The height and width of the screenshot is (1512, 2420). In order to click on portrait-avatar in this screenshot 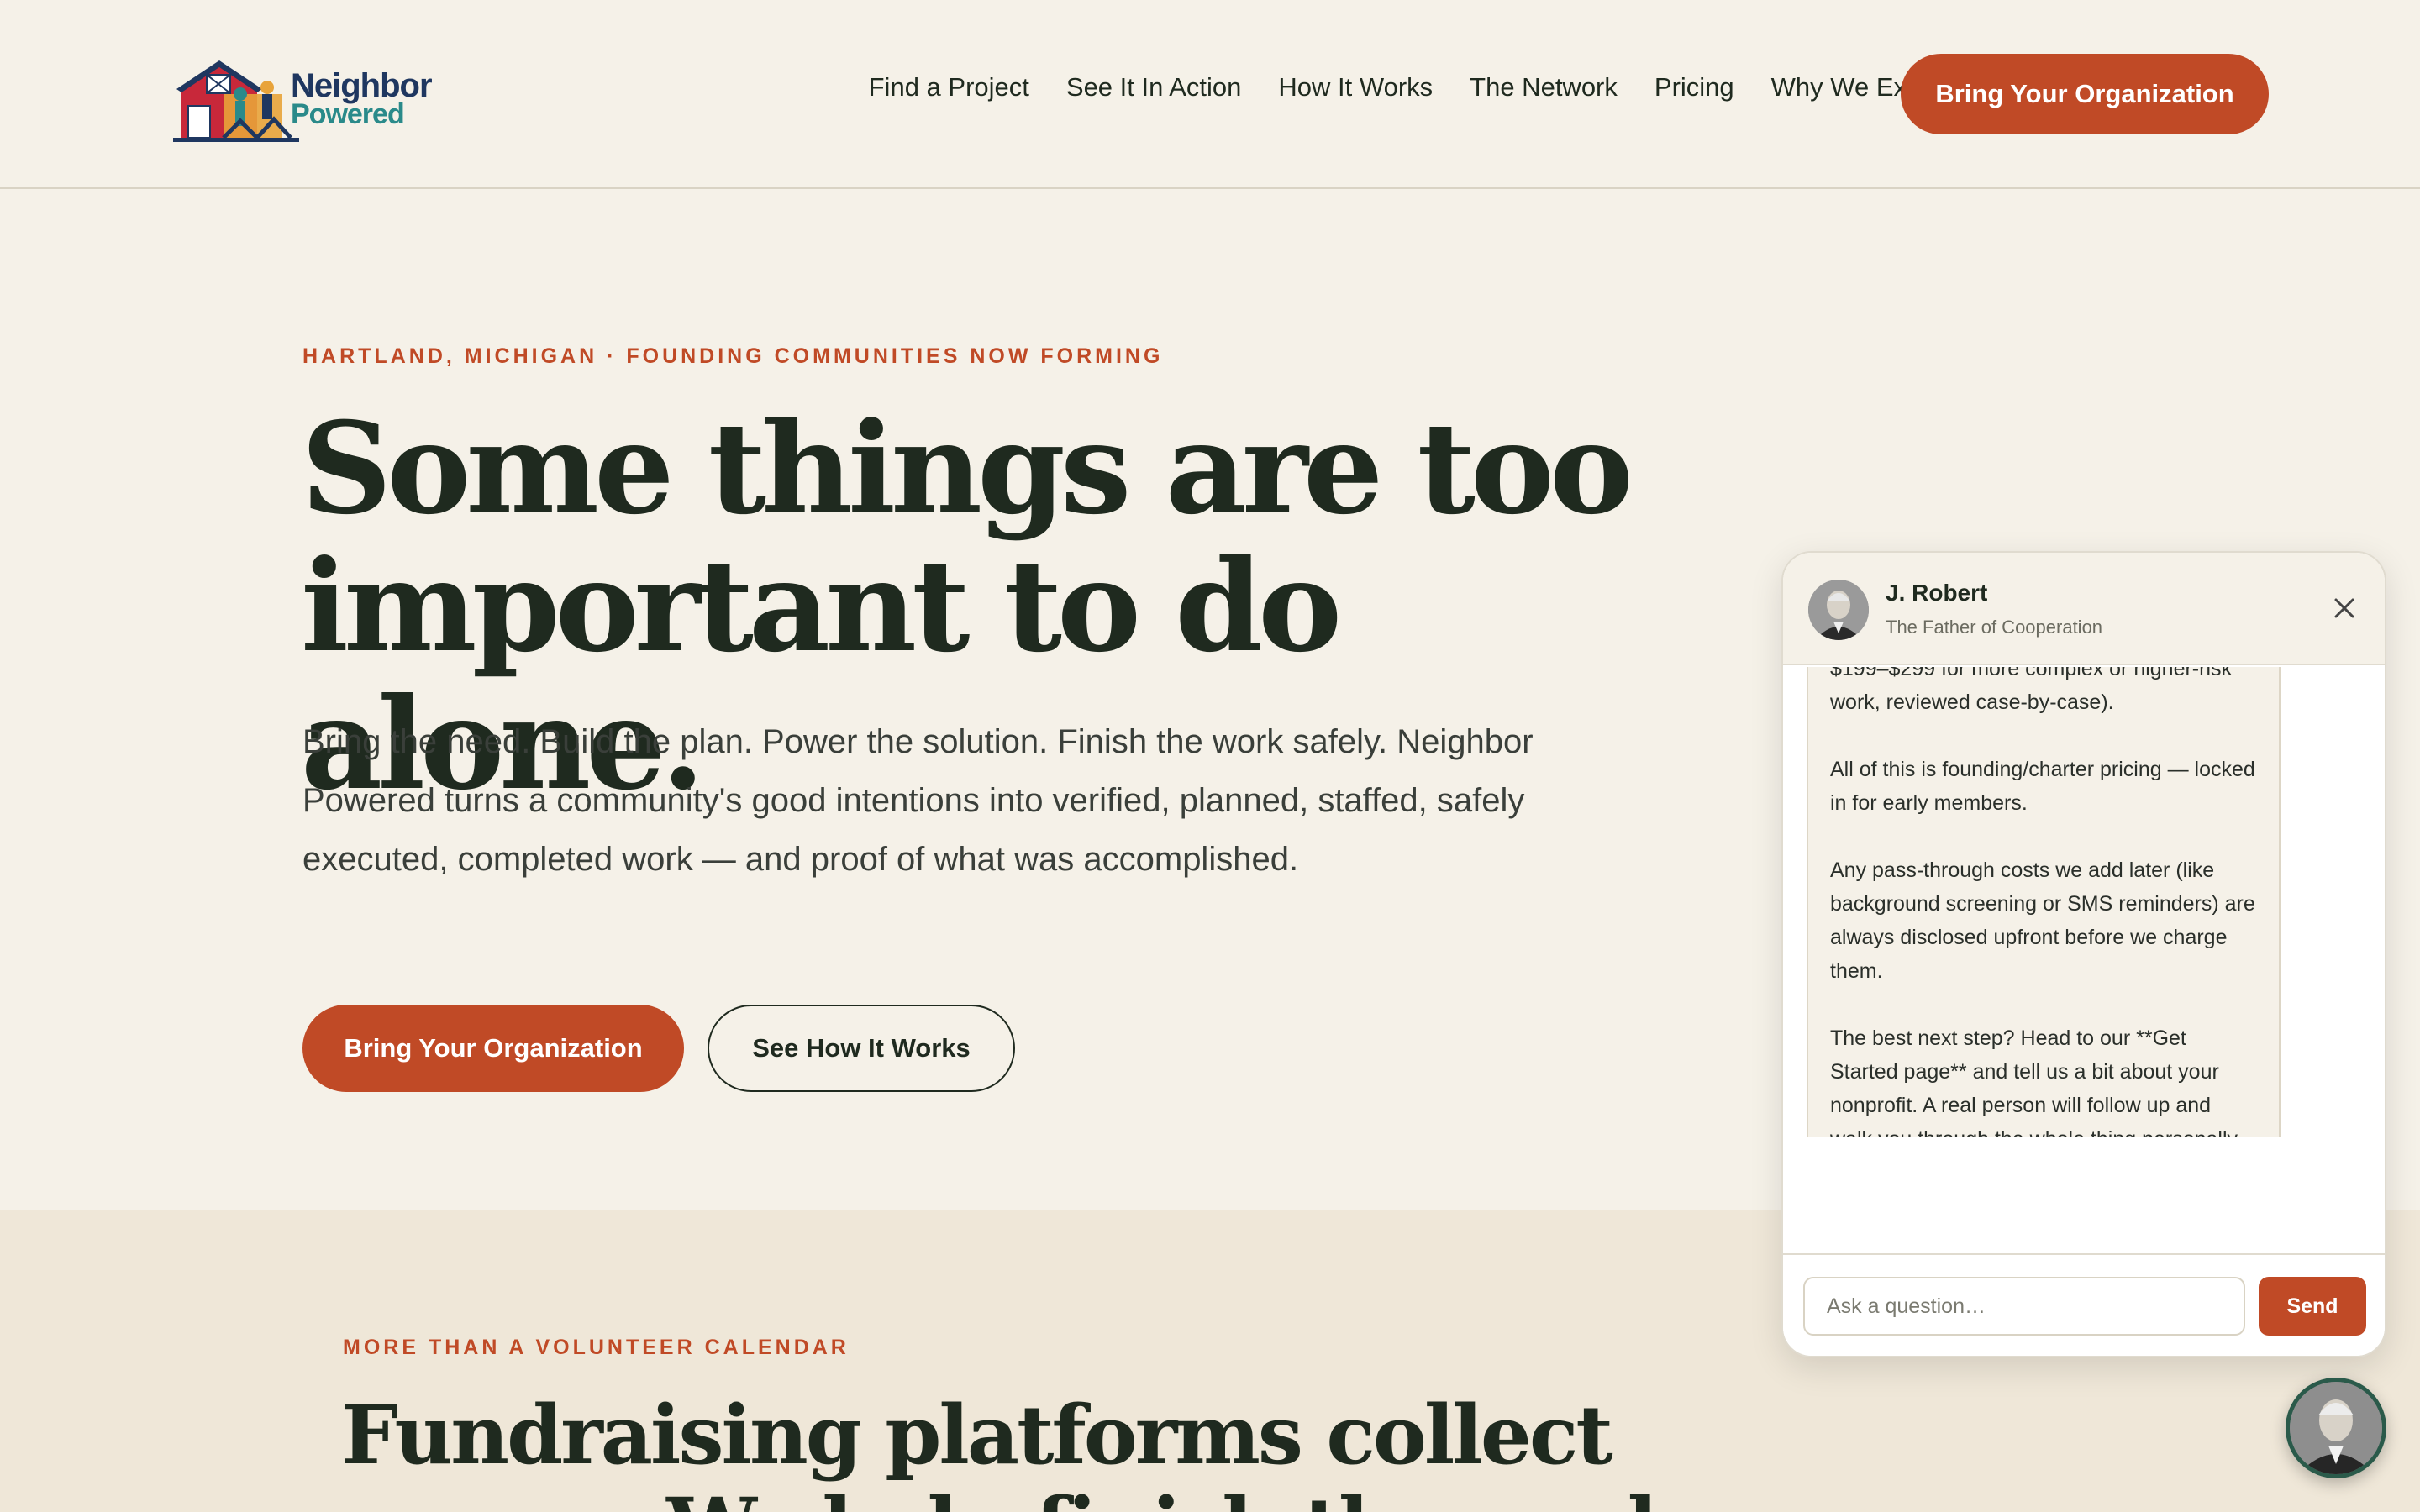, I will do `click(1839, 610)`.